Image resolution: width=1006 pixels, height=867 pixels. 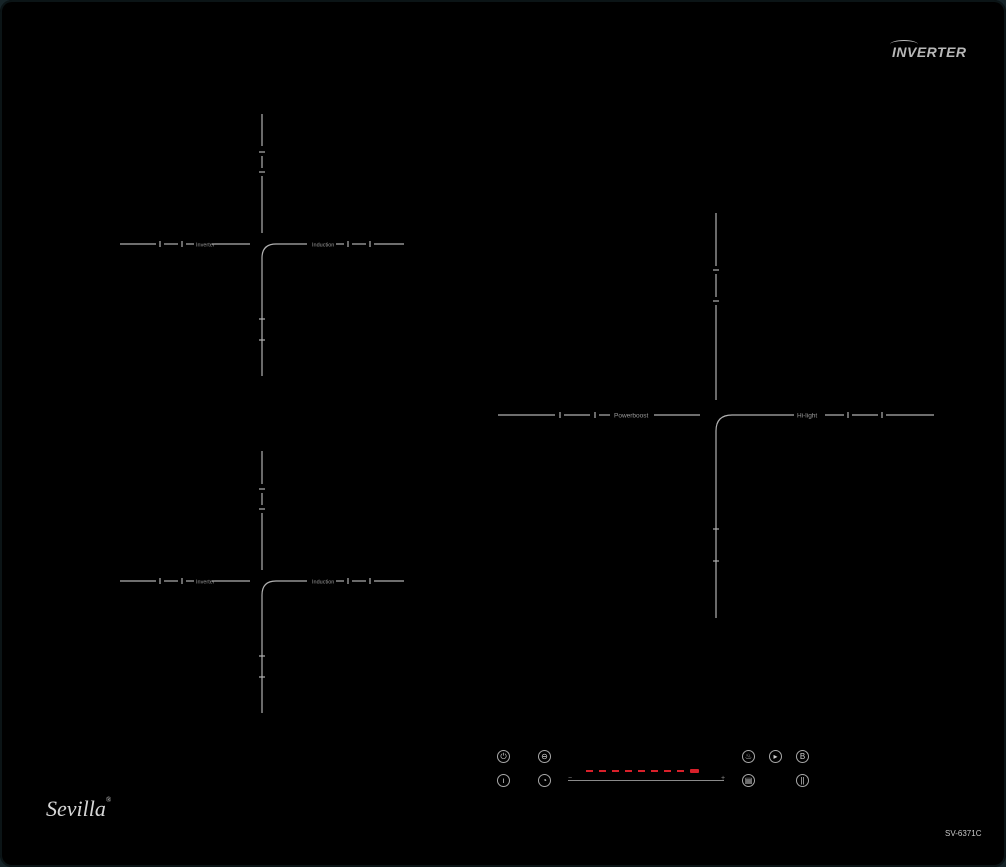 What do you see at coordinates (694, 771) in the screenshot?
I see `level-segment-max` at bounding box center [694, 771].